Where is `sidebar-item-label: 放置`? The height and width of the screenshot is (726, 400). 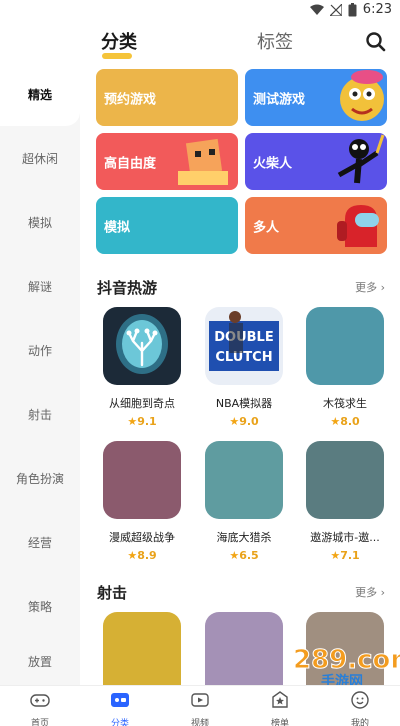 sidebar-item-label: 放置 is located at coordinates (39, 662).